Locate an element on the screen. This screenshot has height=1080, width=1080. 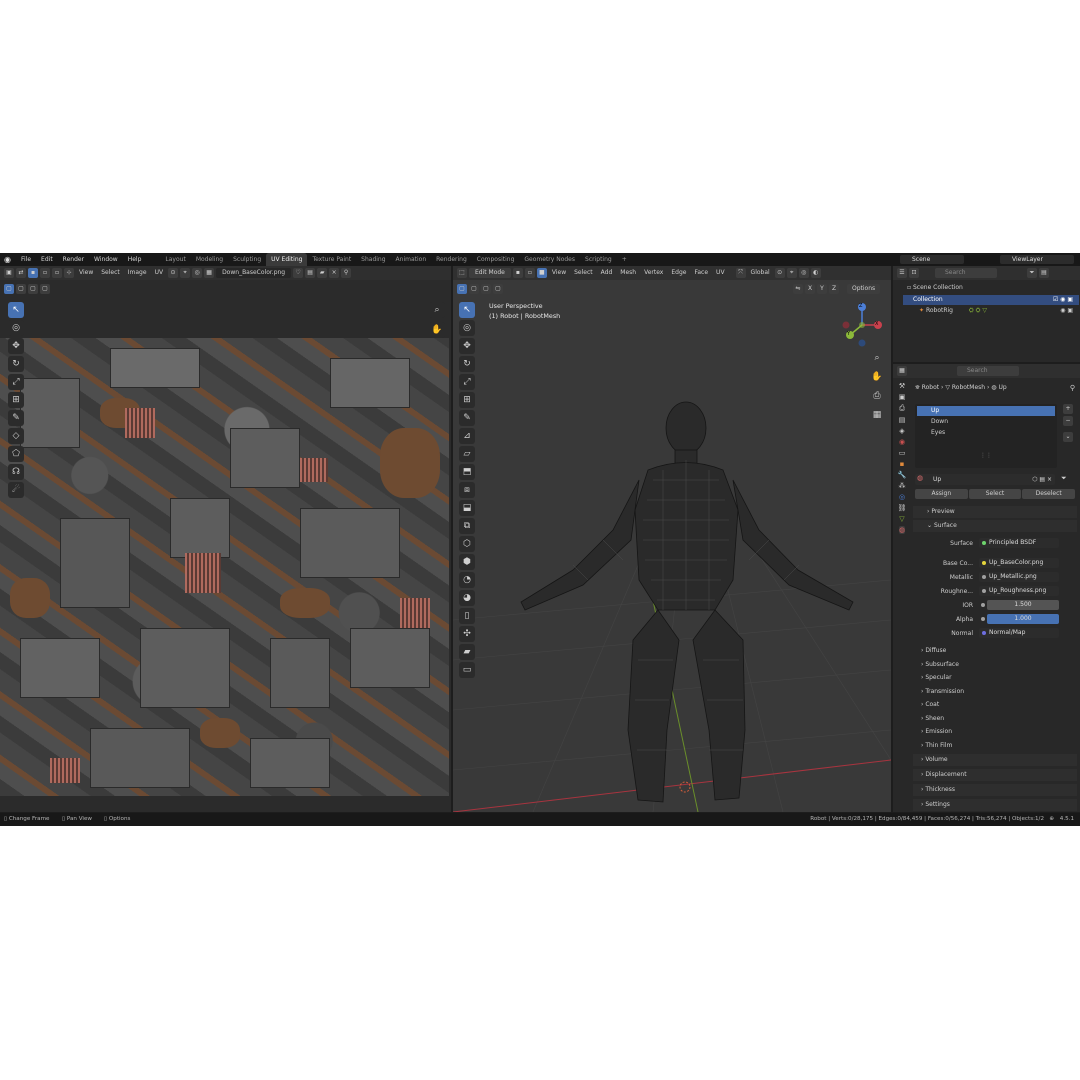
uv-menu-view: View is located at coordinates (86, 273).